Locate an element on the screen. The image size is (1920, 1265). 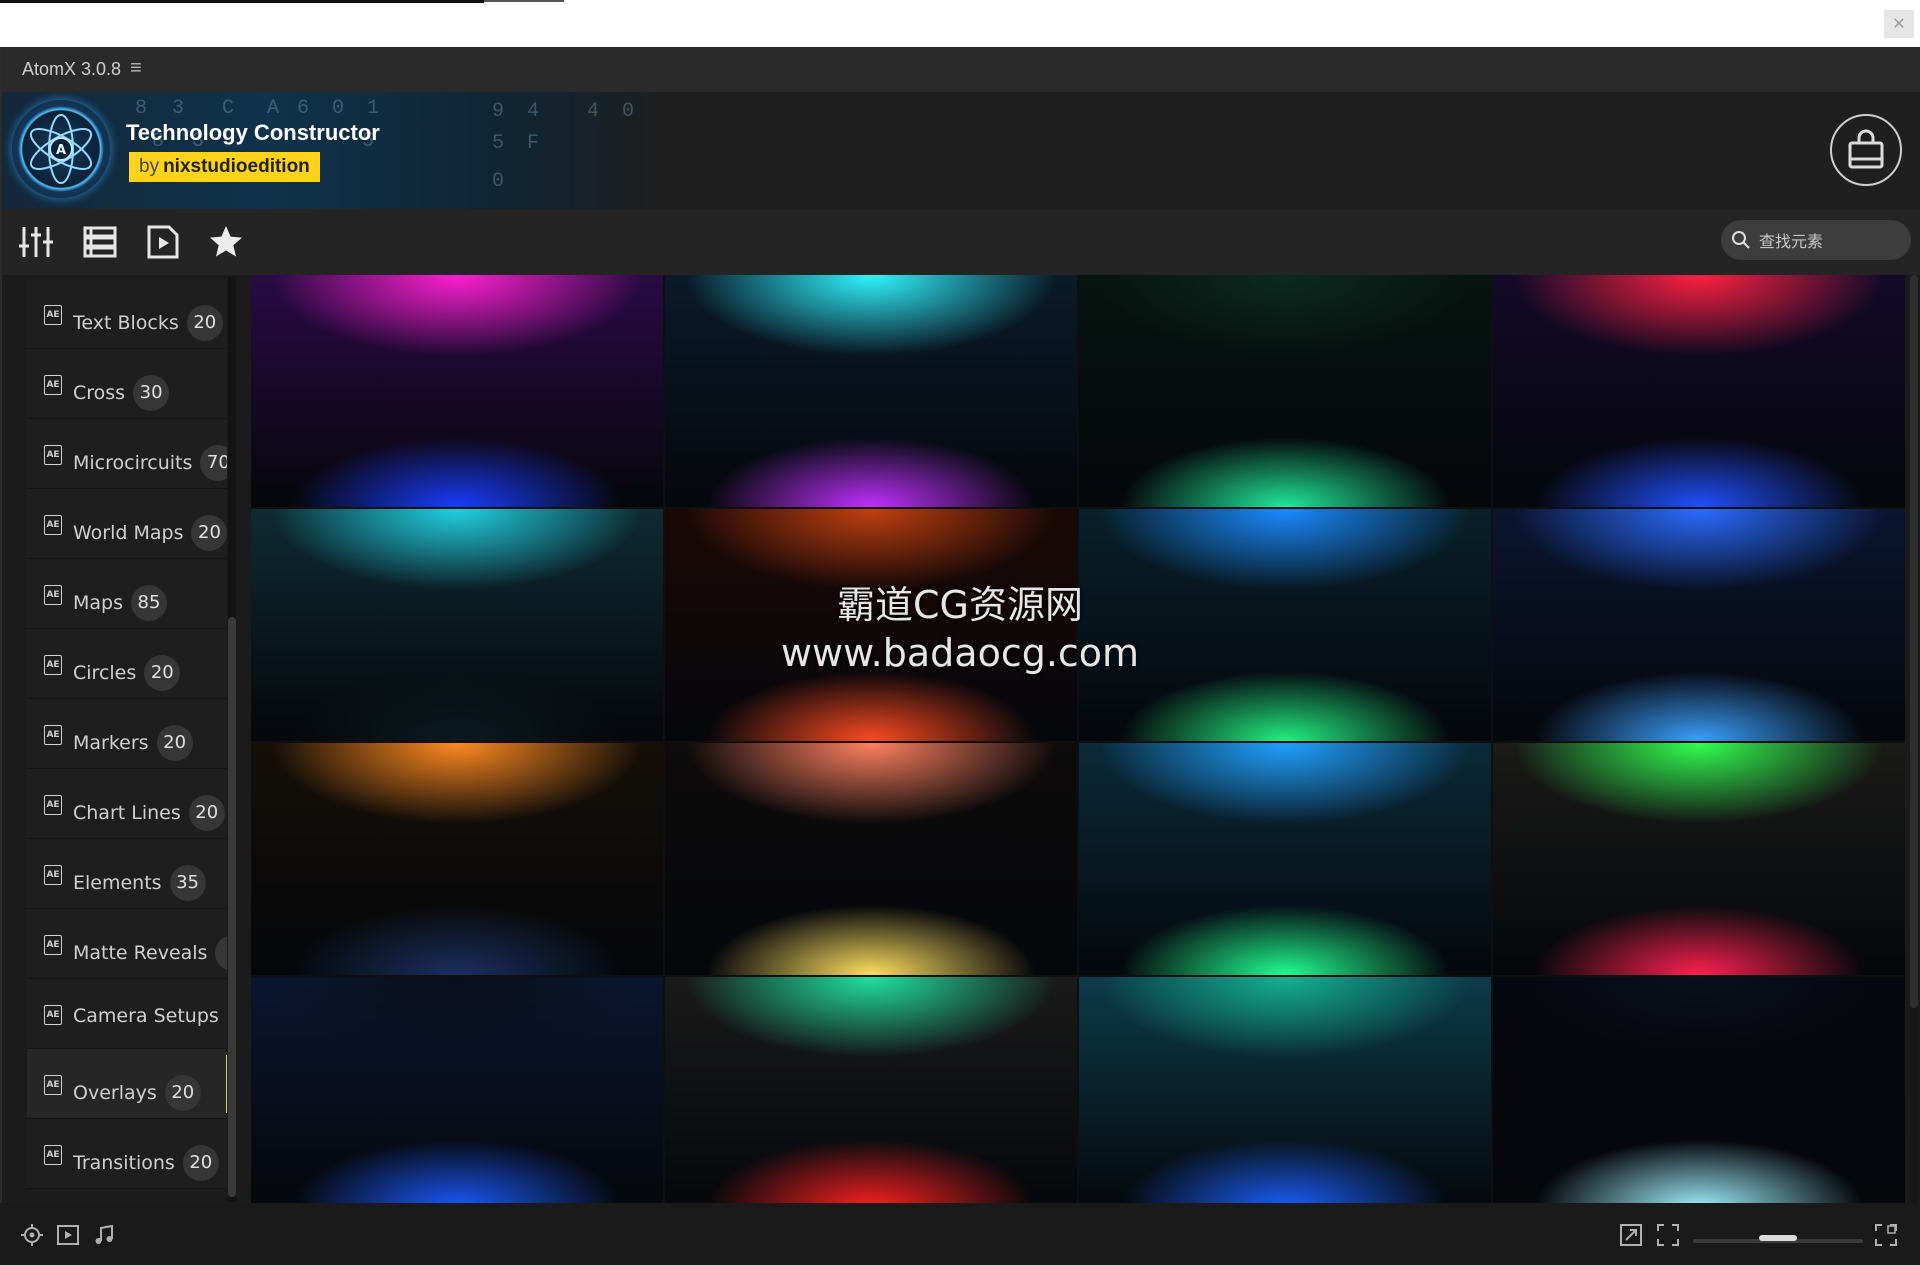
sidebar-item-elements: AE Elements 35 is located at coordinates (127, 874).